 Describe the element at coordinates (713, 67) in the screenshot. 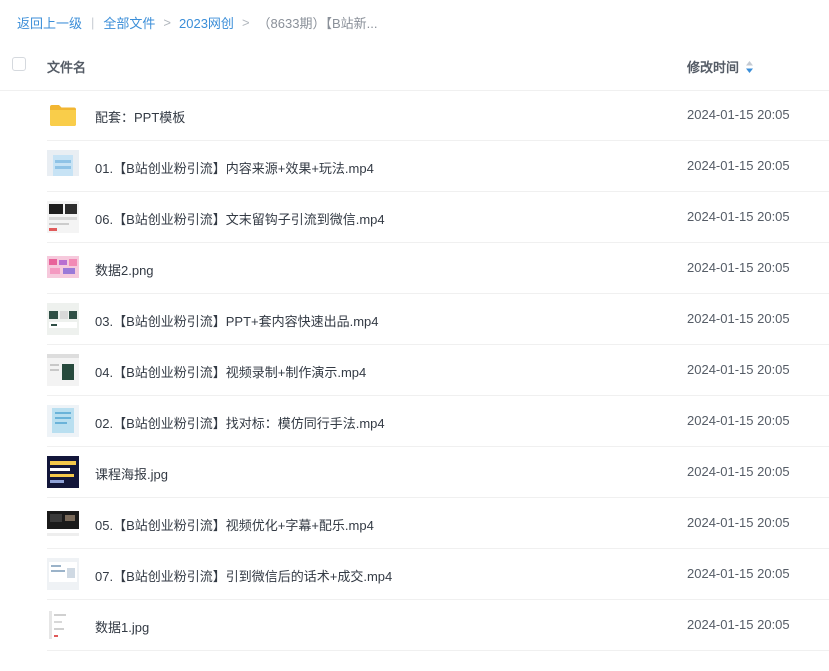

I see `column-header-time-label: 修改时间` at that location.